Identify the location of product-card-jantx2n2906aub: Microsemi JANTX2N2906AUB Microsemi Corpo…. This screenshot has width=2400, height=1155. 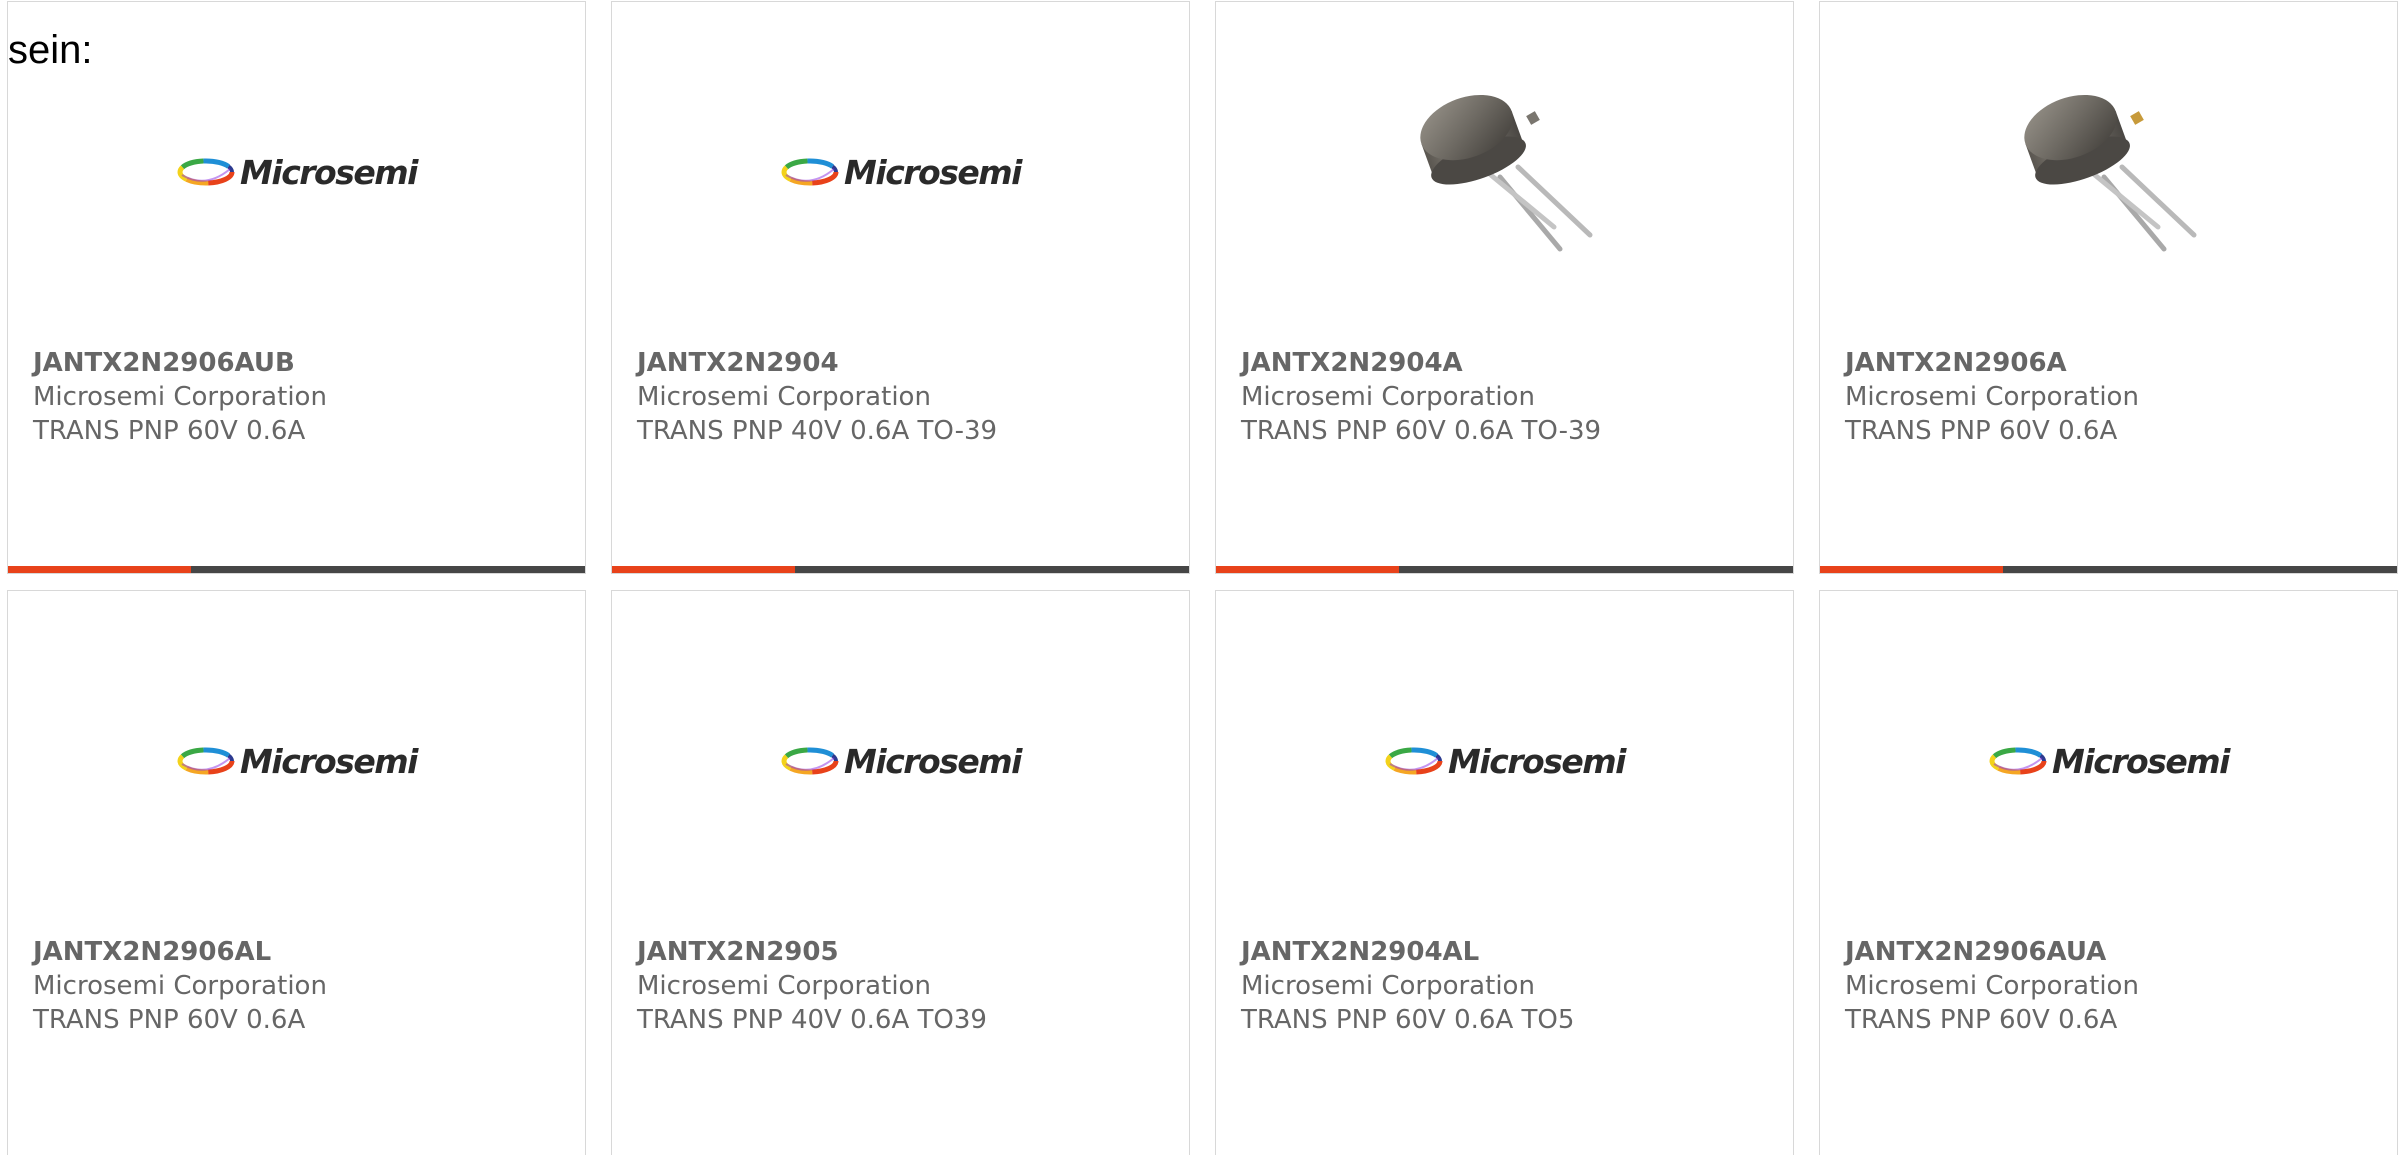
(296, 287).